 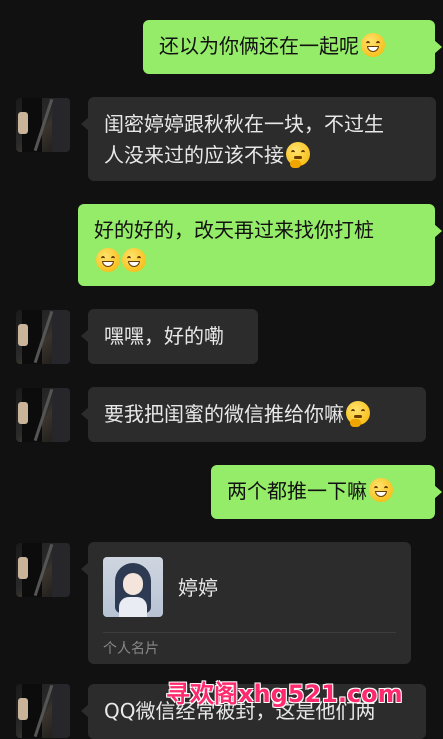 I want to click on message-bubble-incoming: 要我把闺蜜的微信推给你嘛, so click(x=253, y=414).